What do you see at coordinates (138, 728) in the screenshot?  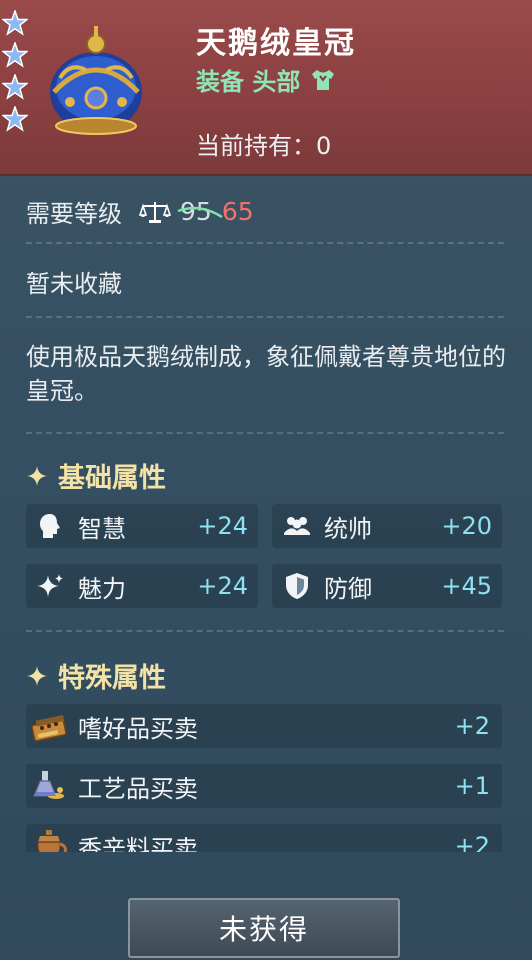 I see `special-label: 嗜好品买卖` at bounding box center [138, 728].